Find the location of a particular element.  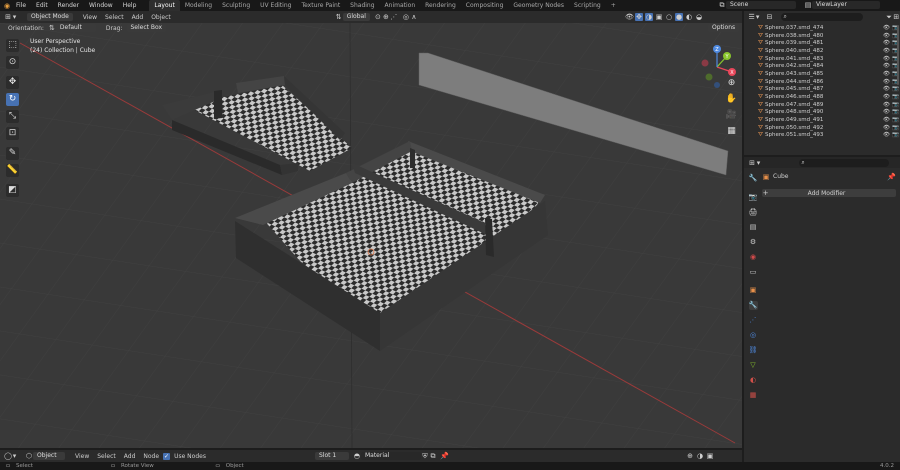

node-editor-type-icon: ◯ is located at coordinates (8, 456).